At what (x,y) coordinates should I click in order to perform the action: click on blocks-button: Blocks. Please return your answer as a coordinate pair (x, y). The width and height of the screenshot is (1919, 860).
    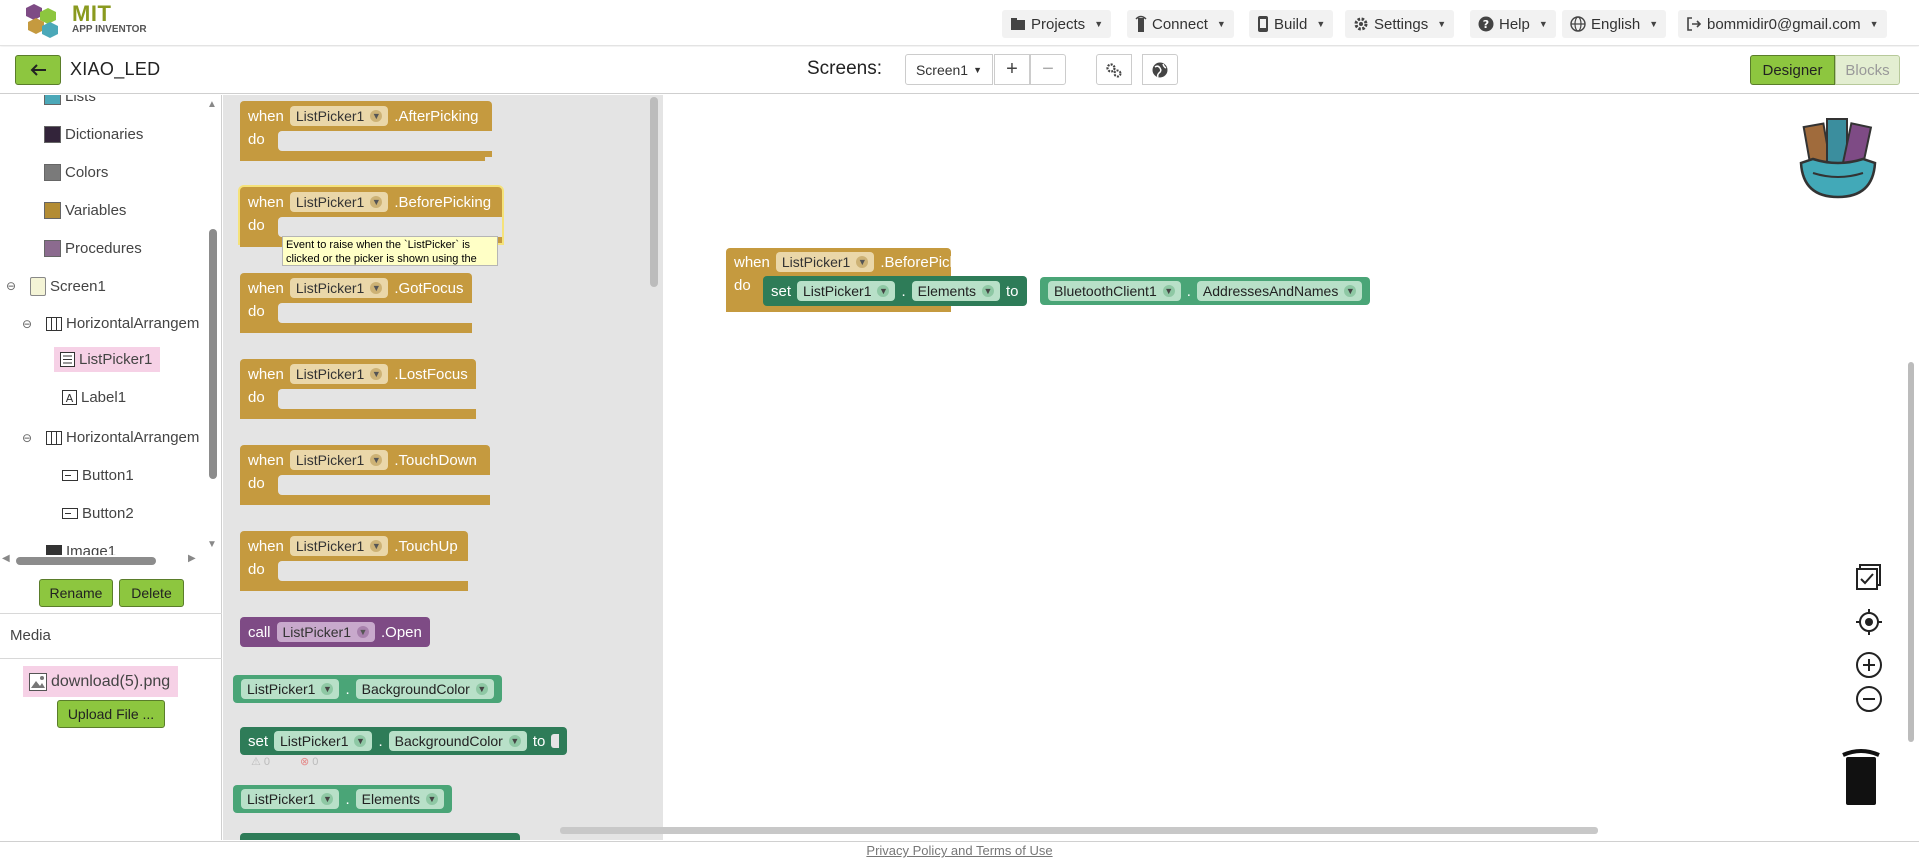
    Looking at the image, I should click on (1867, 70).